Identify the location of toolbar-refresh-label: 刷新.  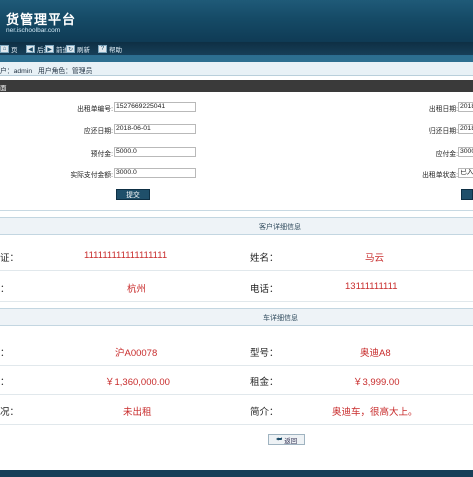
(83, 50).